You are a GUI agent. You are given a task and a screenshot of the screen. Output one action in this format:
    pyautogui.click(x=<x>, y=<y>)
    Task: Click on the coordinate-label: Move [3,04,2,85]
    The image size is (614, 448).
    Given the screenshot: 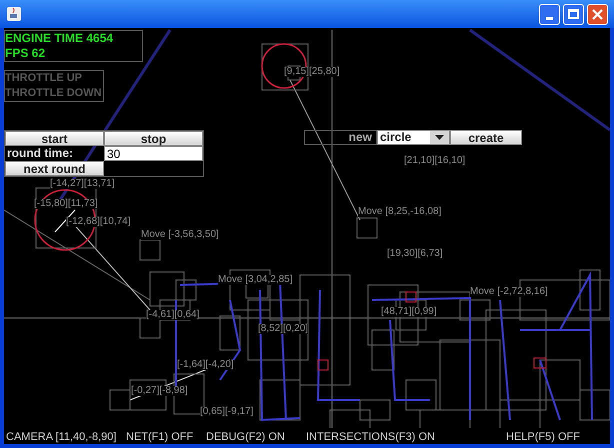 What is the action you would take?
    pyautogui.click(x=255, y=280)
    